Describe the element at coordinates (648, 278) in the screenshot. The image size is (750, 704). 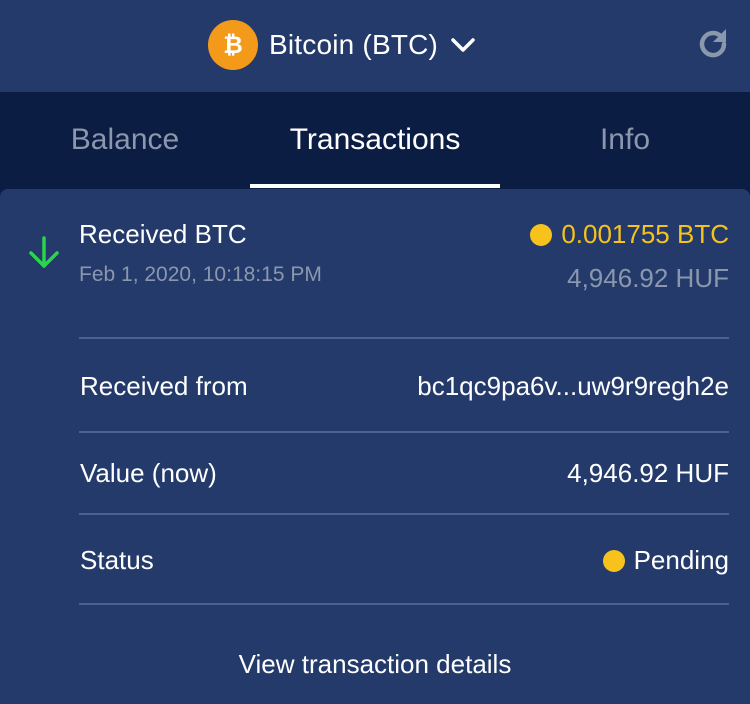
I see `transaction-fiat-value: 4,946.92 HUF` at that location.